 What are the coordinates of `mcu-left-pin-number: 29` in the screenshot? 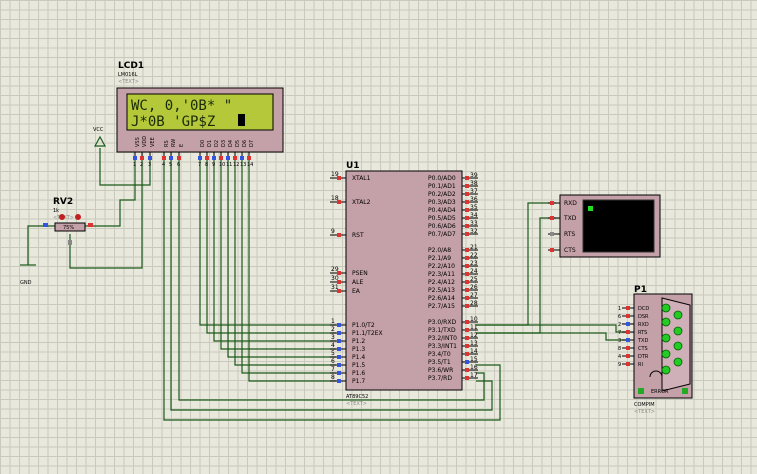 It's located at (335, 269).